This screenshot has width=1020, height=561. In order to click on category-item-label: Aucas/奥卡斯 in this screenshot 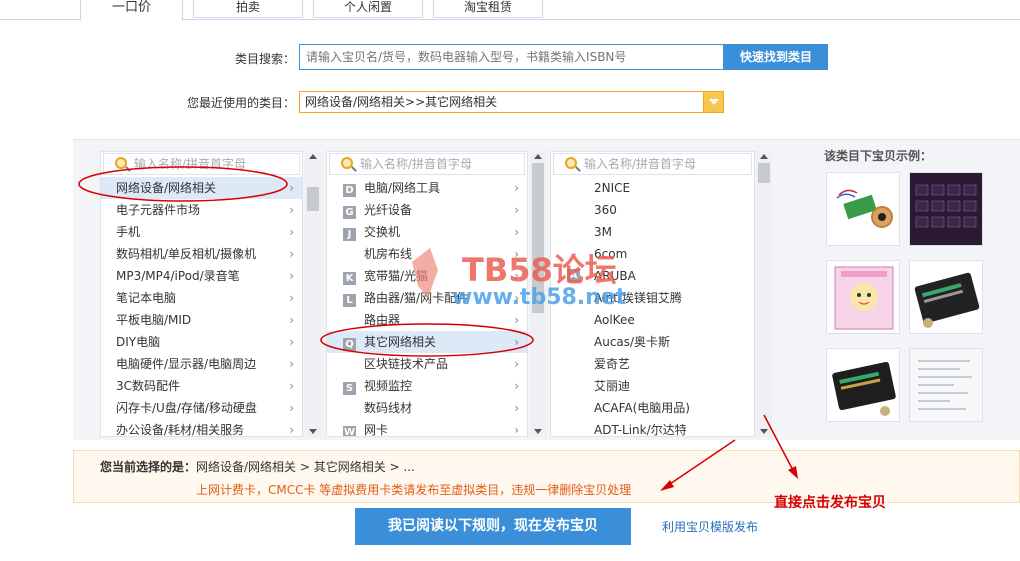, I will do `click(632, 342)`.